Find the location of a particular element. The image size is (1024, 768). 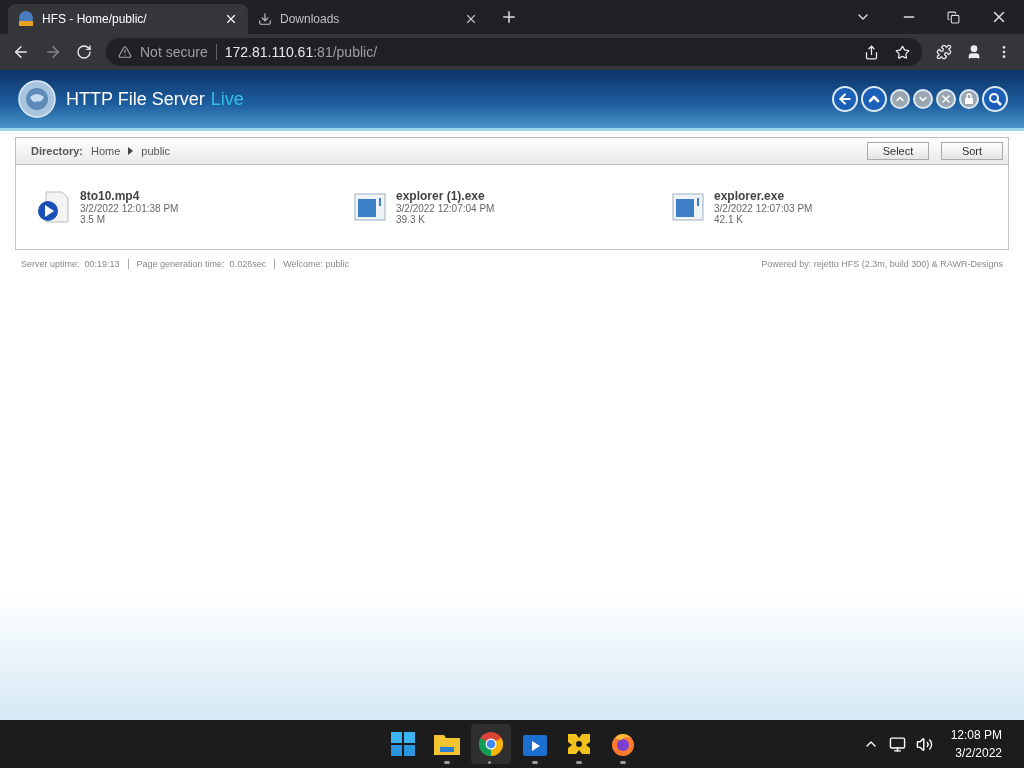

url-text: 172.81.110.61:81/public/ is located at coordinates (301, 52).